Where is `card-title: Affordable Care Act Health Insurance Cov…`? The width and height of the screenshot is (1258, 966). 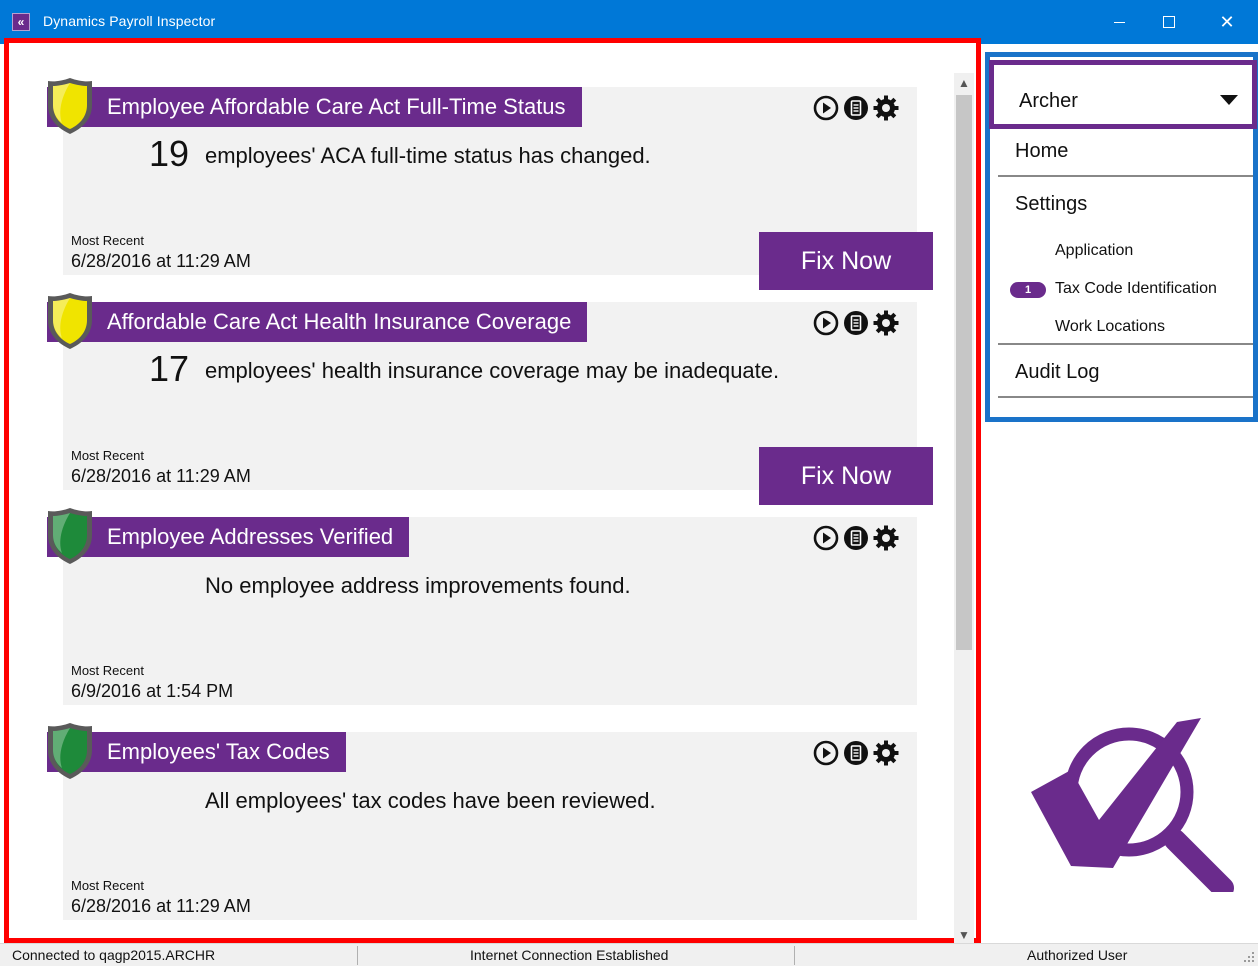
card-title: Affordable Care Act Health Insurance Cov… is located at coordinates (317, 322).